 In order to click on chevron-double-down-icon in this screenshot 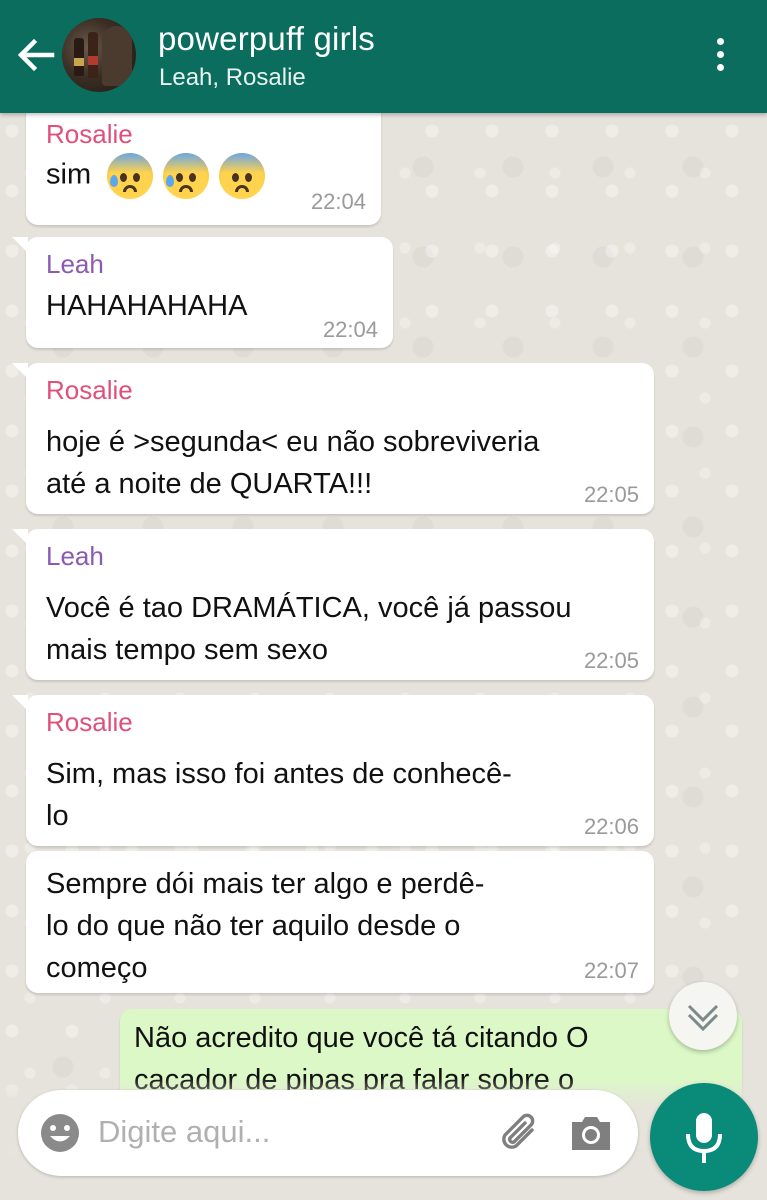, I will do `click(703, 1018)`.